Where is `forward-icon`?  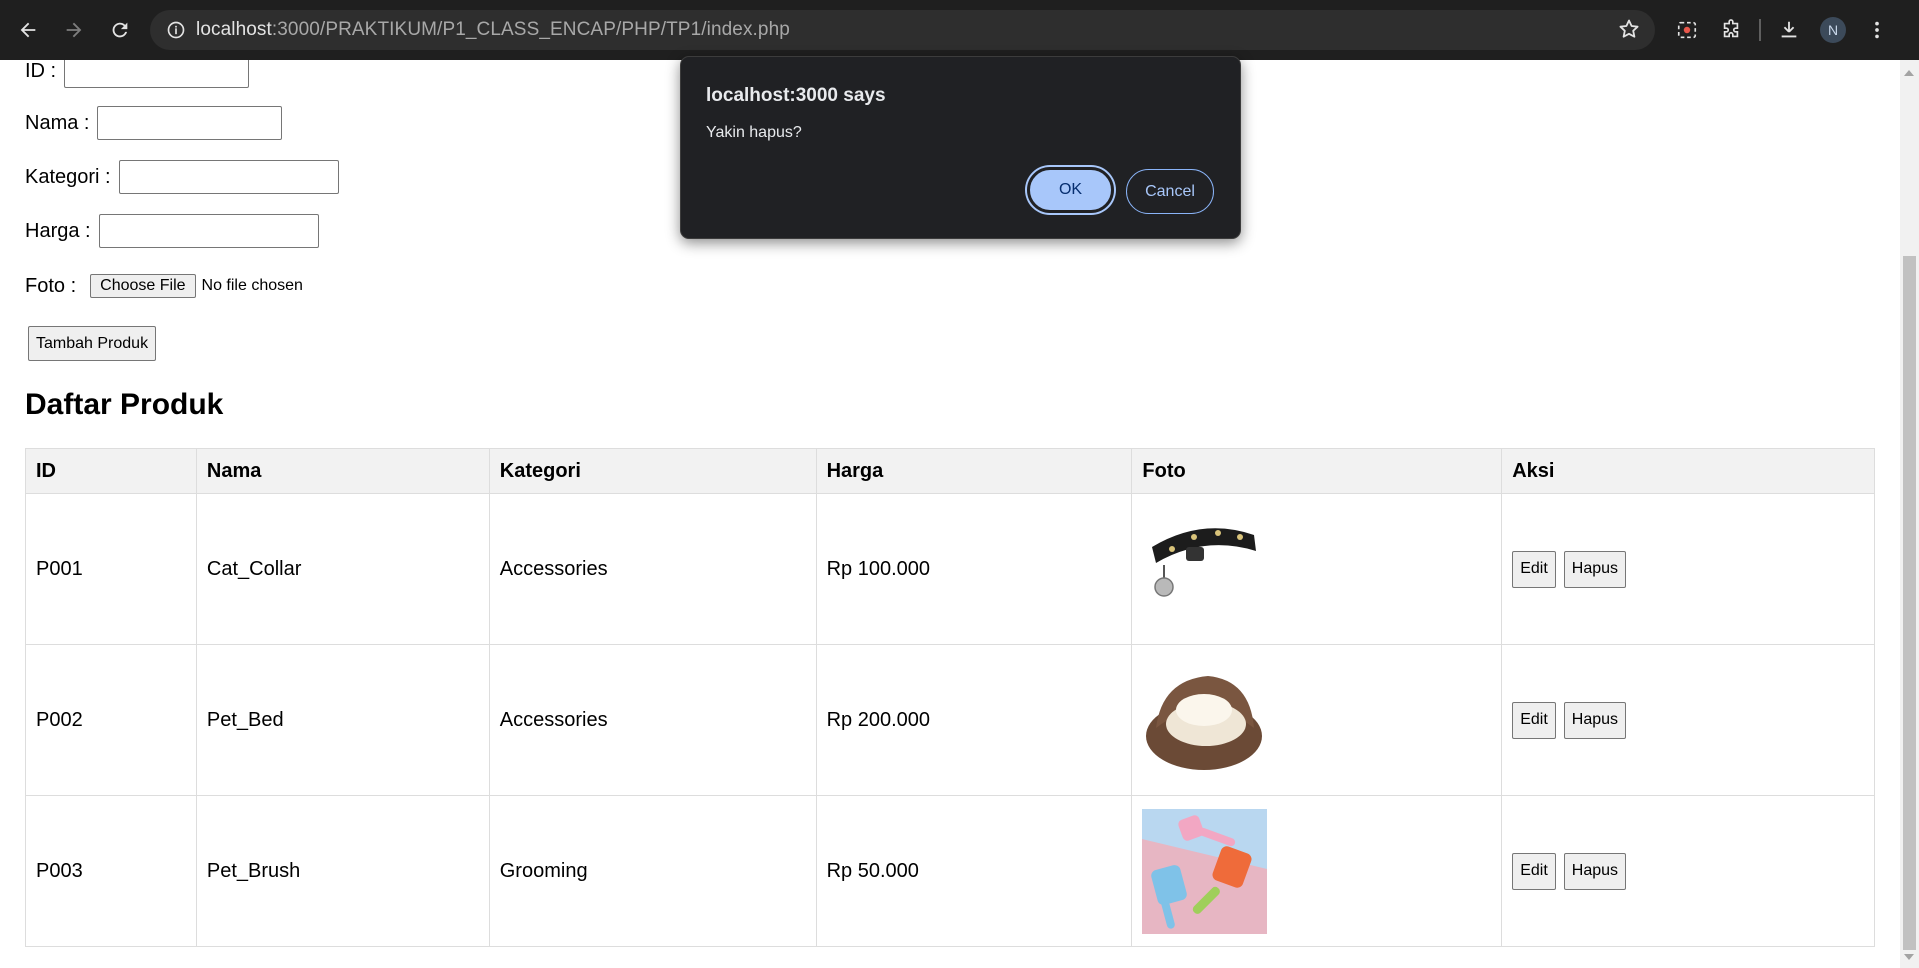
forward-icon is located at coordinates (74, 30).